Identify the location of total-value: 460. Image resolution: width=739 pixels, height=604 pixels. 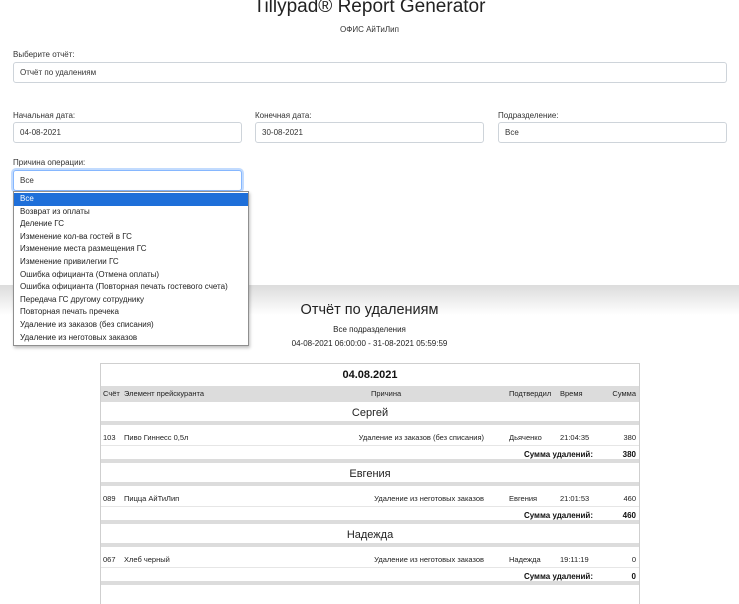
(629, 515).